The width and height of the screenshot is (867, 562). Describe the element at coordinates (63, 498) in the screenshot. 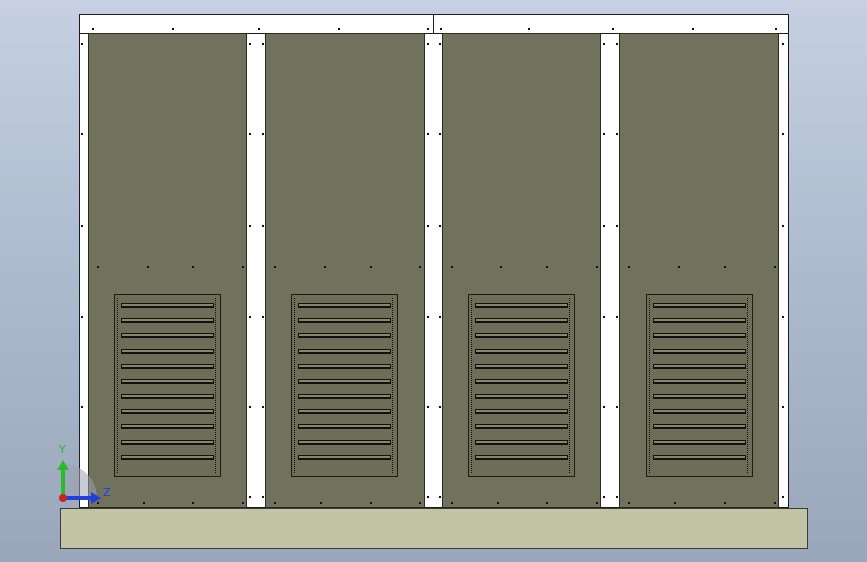

I see `x-axis-origin` at that location.